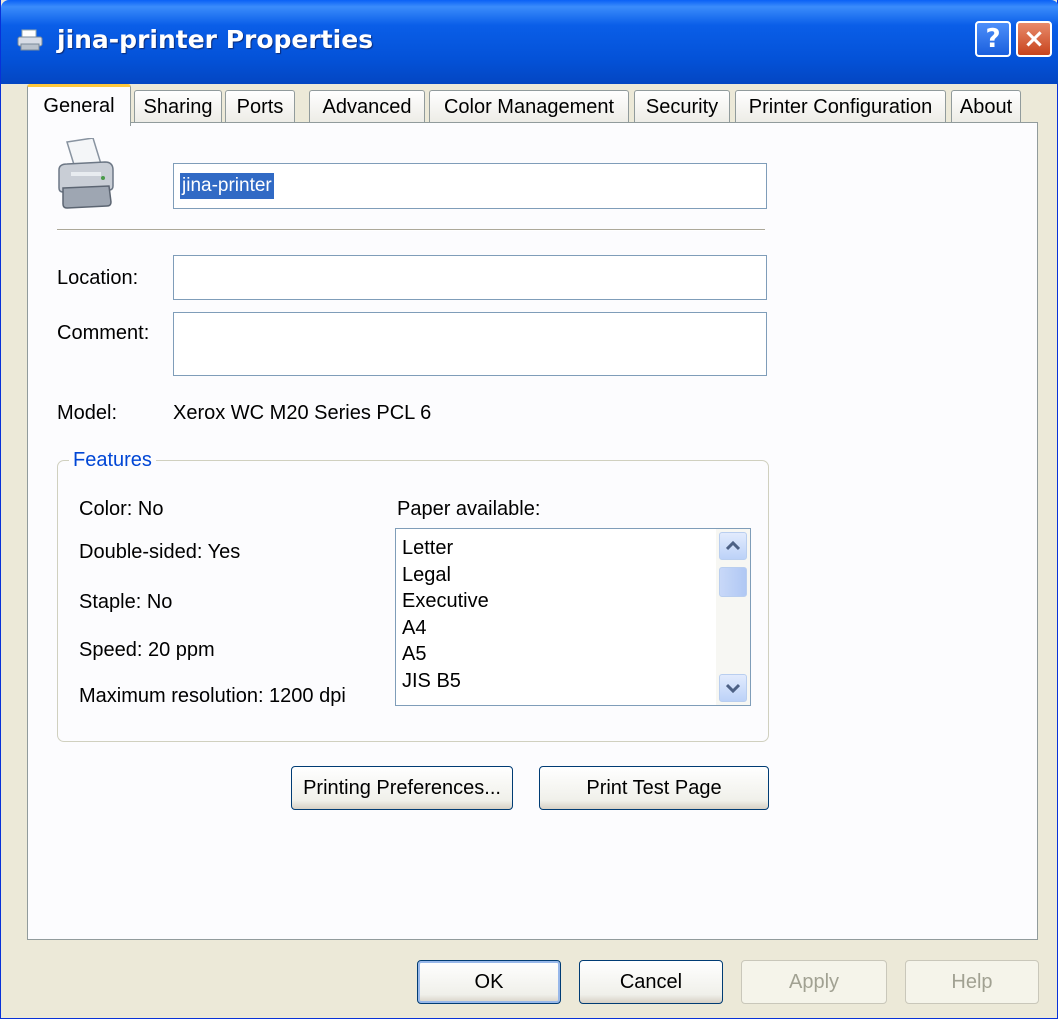 This screenshot has height=1019, width=1058. Describe the element at coordinates (470, 186) in the screenshot. I see `printer-name-input: jina-printer` at that location.